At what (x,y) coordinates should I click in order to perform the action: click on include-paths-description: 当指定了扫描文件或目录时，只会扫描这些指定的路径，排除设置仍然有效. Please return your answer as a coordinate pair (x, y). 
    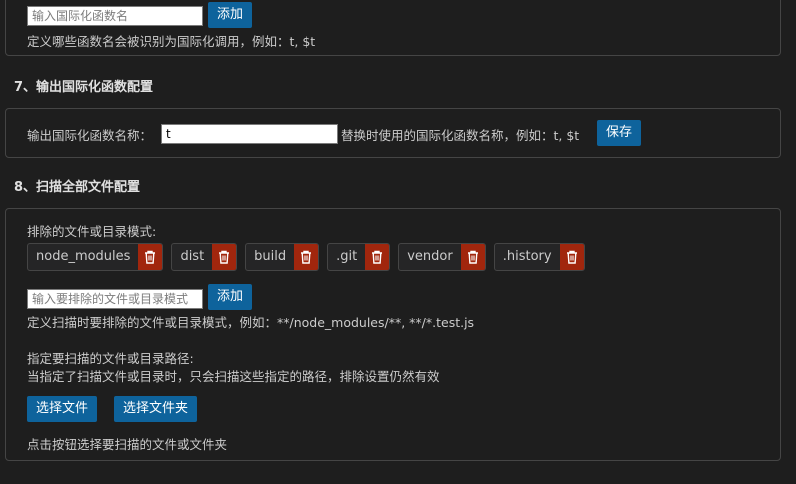
    Looking at the image, I should click on (233, 376).